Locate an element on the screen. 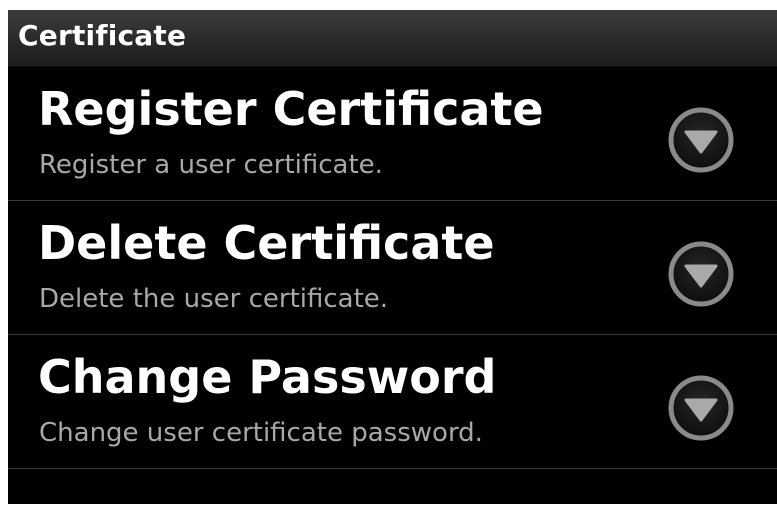  item-title: Register Certificate is located at coordinates (291, 109).